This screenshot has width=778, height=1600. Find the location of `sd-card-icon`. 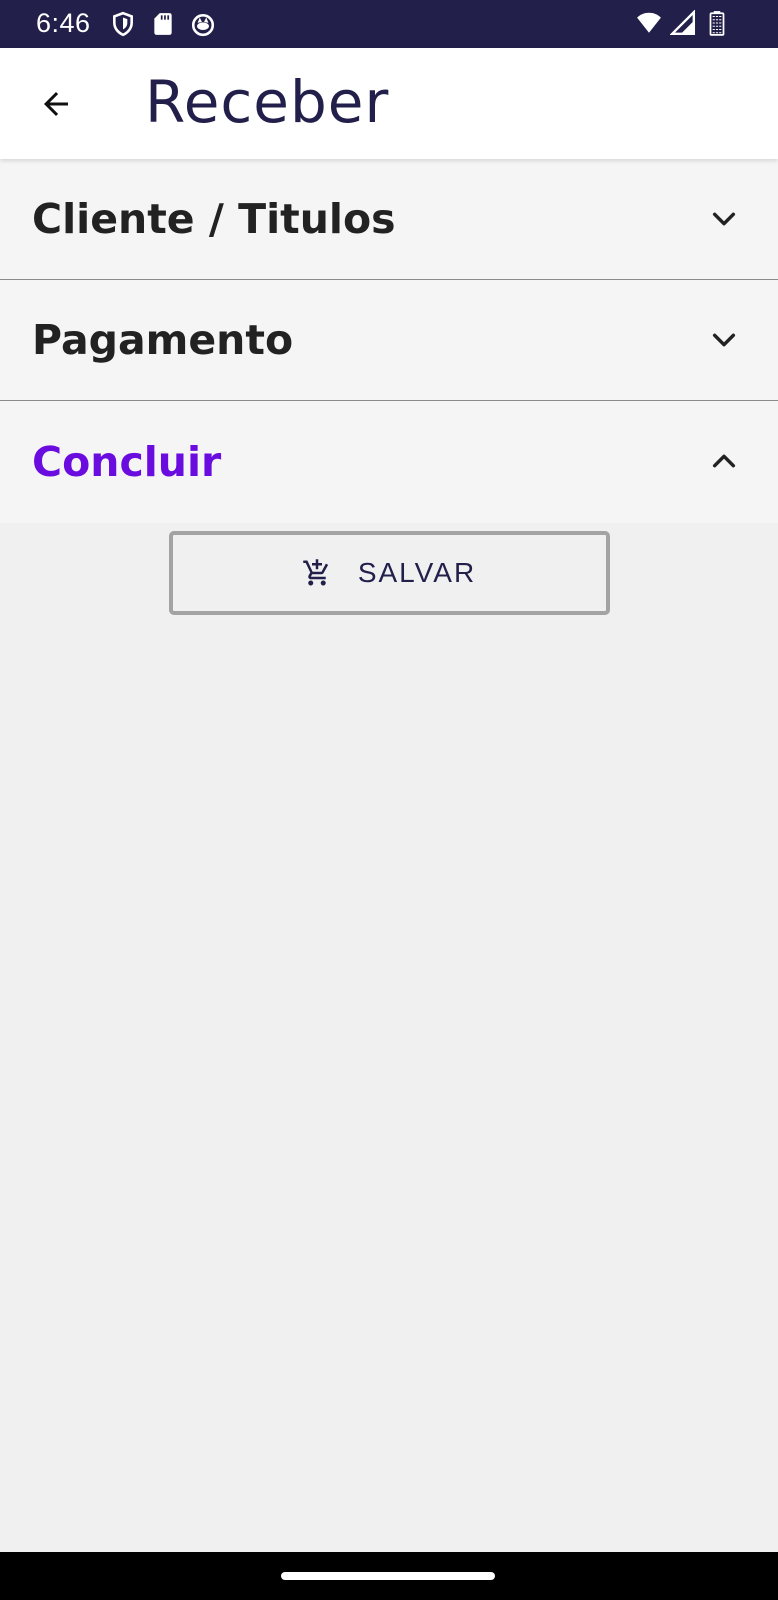

sd-card-icon is located at coordinates (163, 24).